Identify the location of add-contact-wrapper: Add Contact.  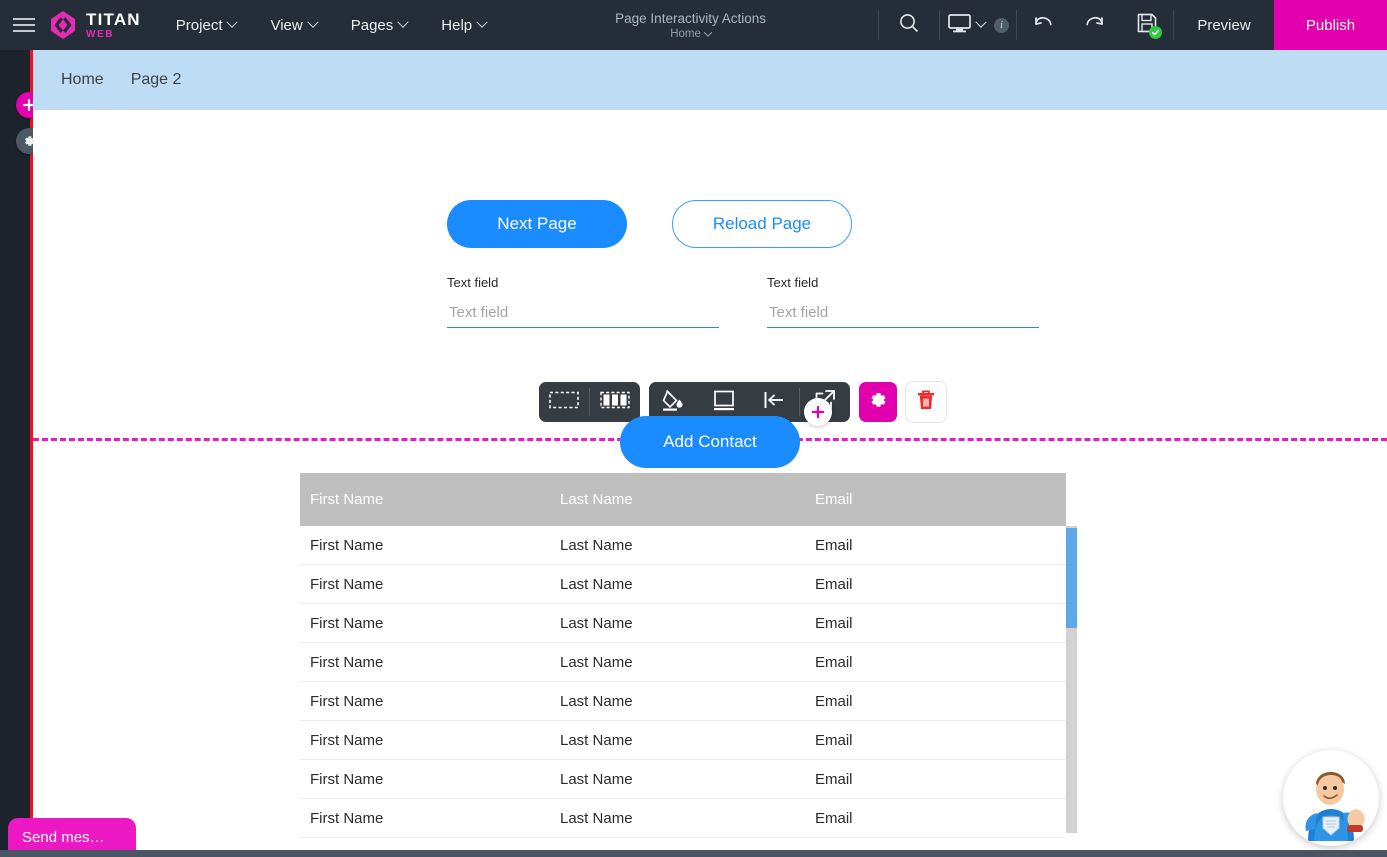
(726, 433).